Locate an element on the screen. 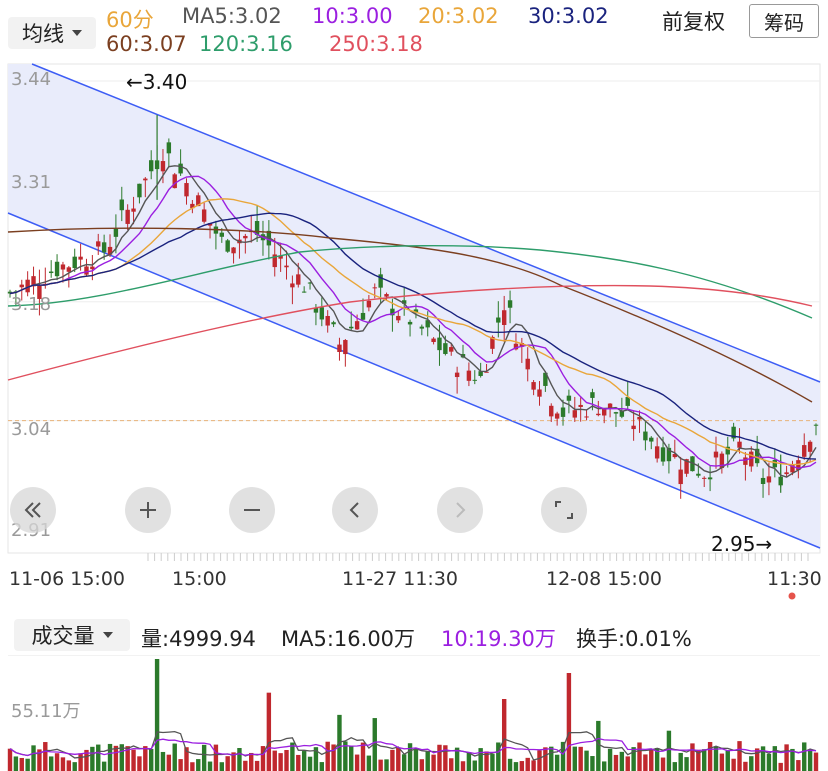 The image size is (828, 771). x-tick-label: 12-08 15:00 is located at coordinates (604, 579).